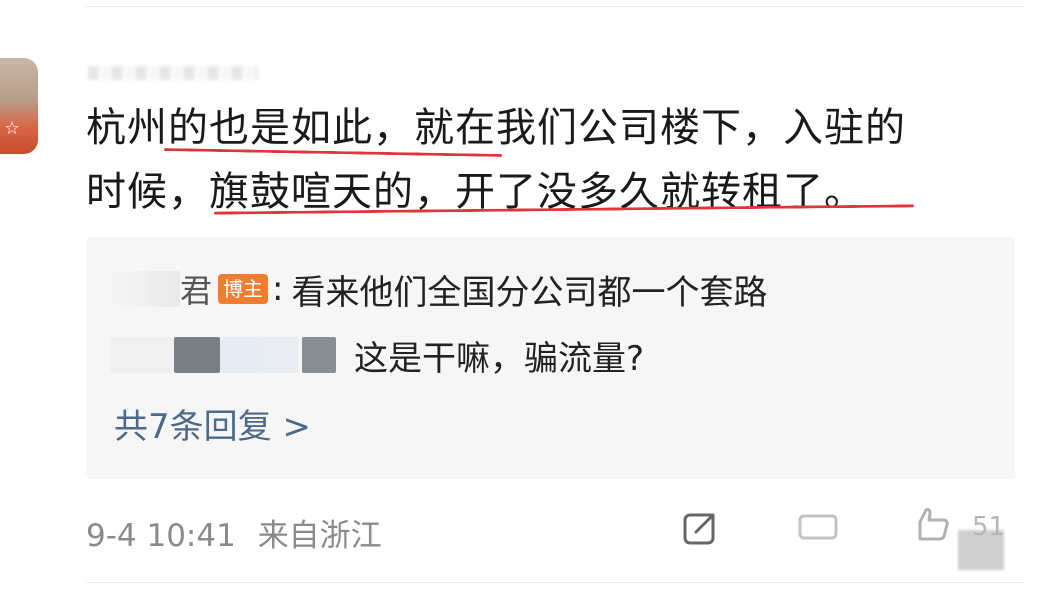 The width and height of the screenshot is (1045, 593). I want to click on avatar: ☆, so click(19, 106).